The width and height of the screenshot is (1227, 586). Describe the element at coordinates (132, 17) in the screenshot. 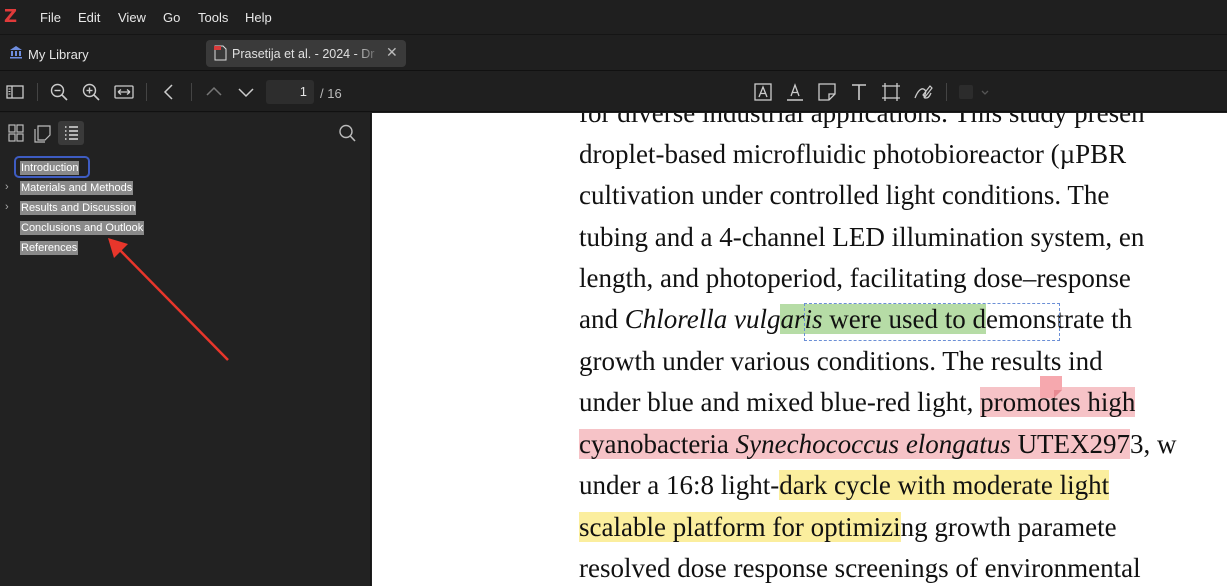

I see `menu-view: View` at that location.